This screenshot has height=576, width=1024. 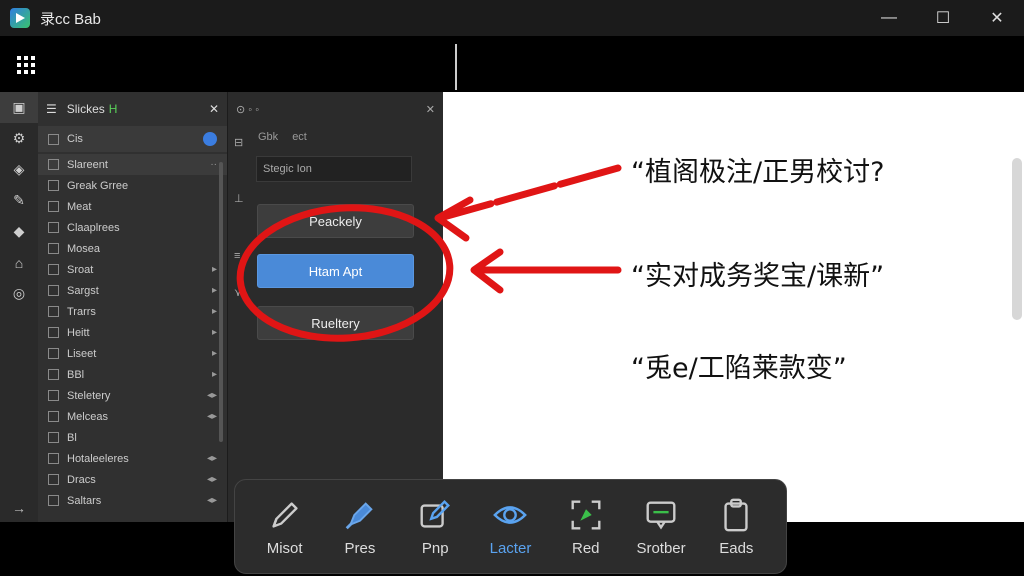 What do you see at coordinates (132, 311) in the screenshot?
I see `list-item: Trarrs ▸` at bounding box center [132, 311].